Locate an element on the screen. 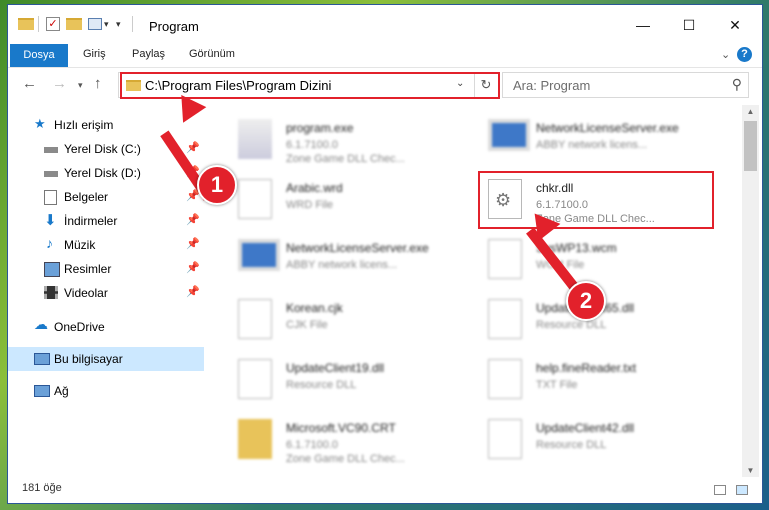  tiles-view-icon is located at coordinates (742, 490).